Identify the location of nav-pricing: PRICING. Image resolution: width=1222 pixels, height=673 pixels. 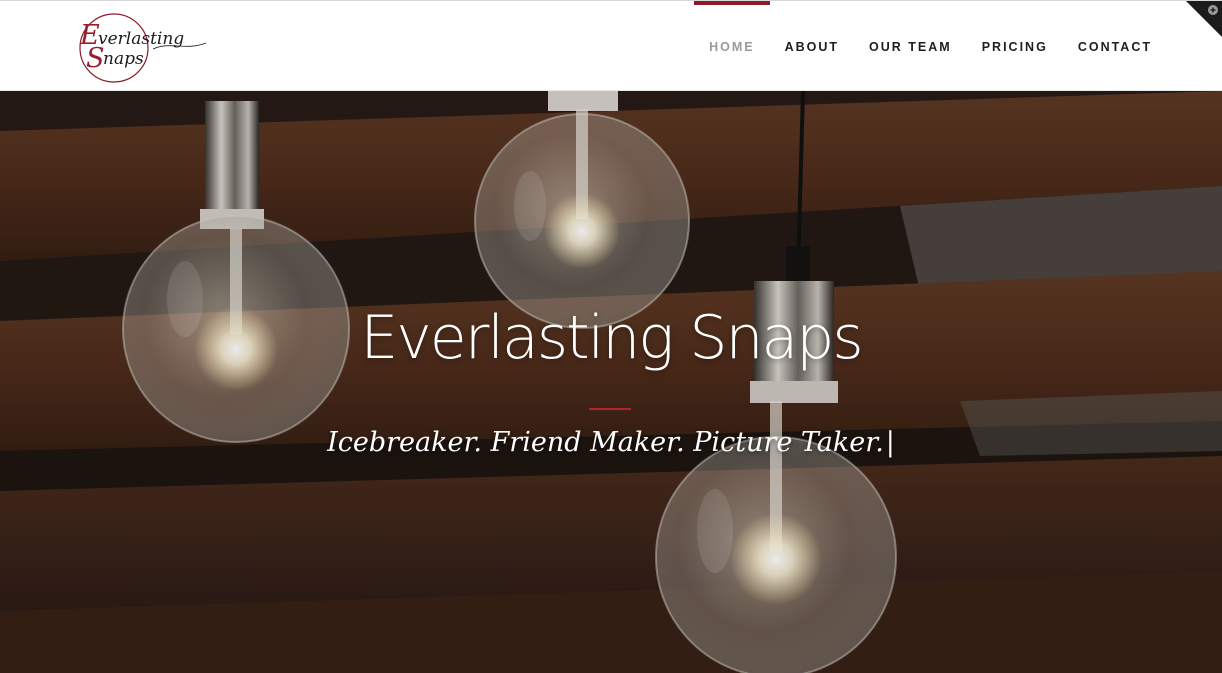
(1015, 46).